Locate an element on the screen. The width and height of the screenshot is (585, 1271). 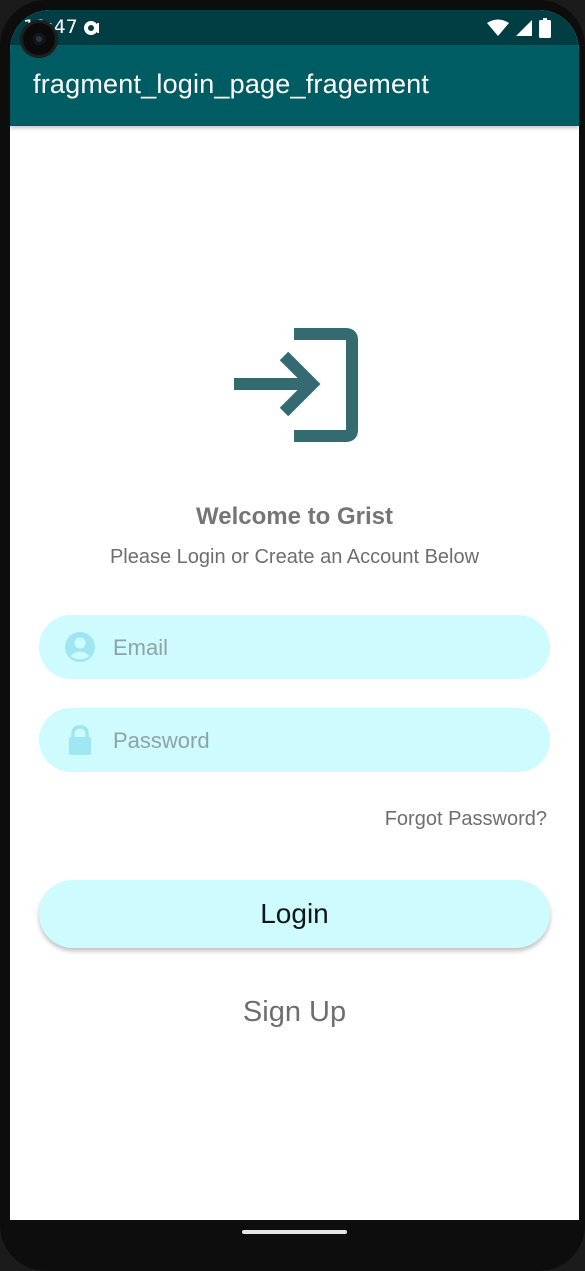
app-bar: fragment_login_page_fragement is located at coordinates (294, 85).